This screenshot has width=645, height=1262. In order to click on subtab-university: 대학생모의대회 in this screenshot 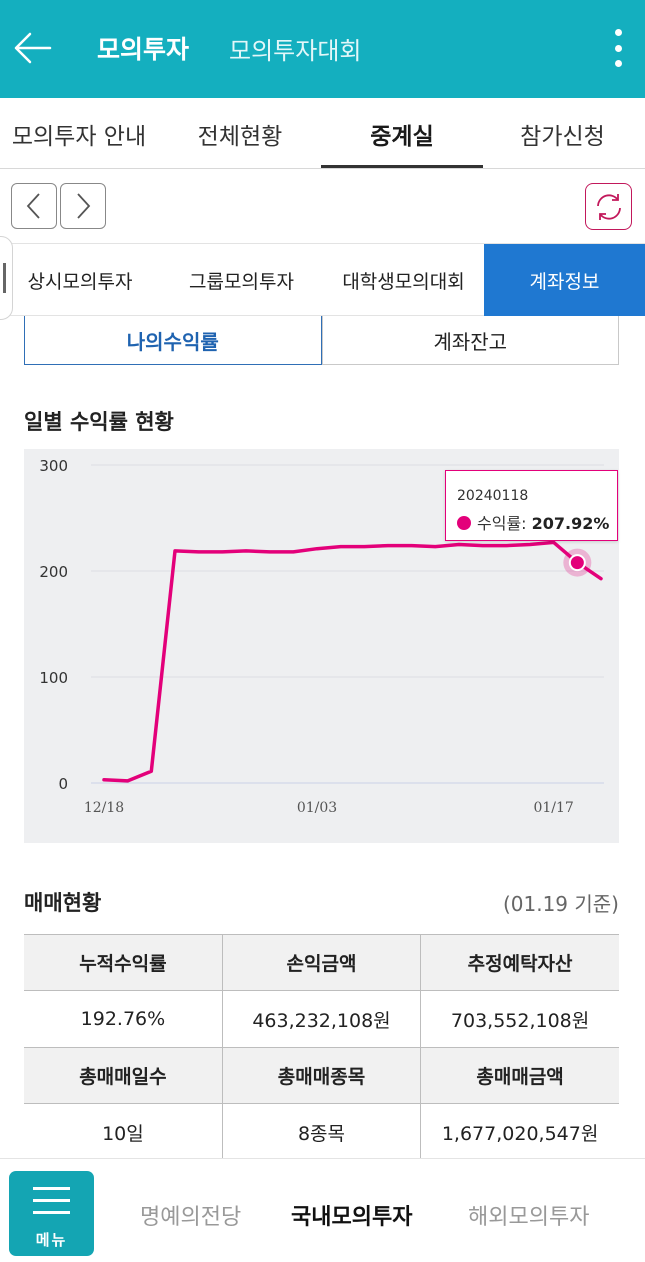, I will do `click(403, 280)`.